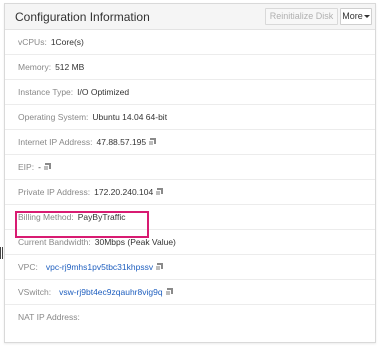 Image resolution: width=379 pixels, height=347 pixels. I want to click on panel-title: Configuration Information, so click(82, 17).